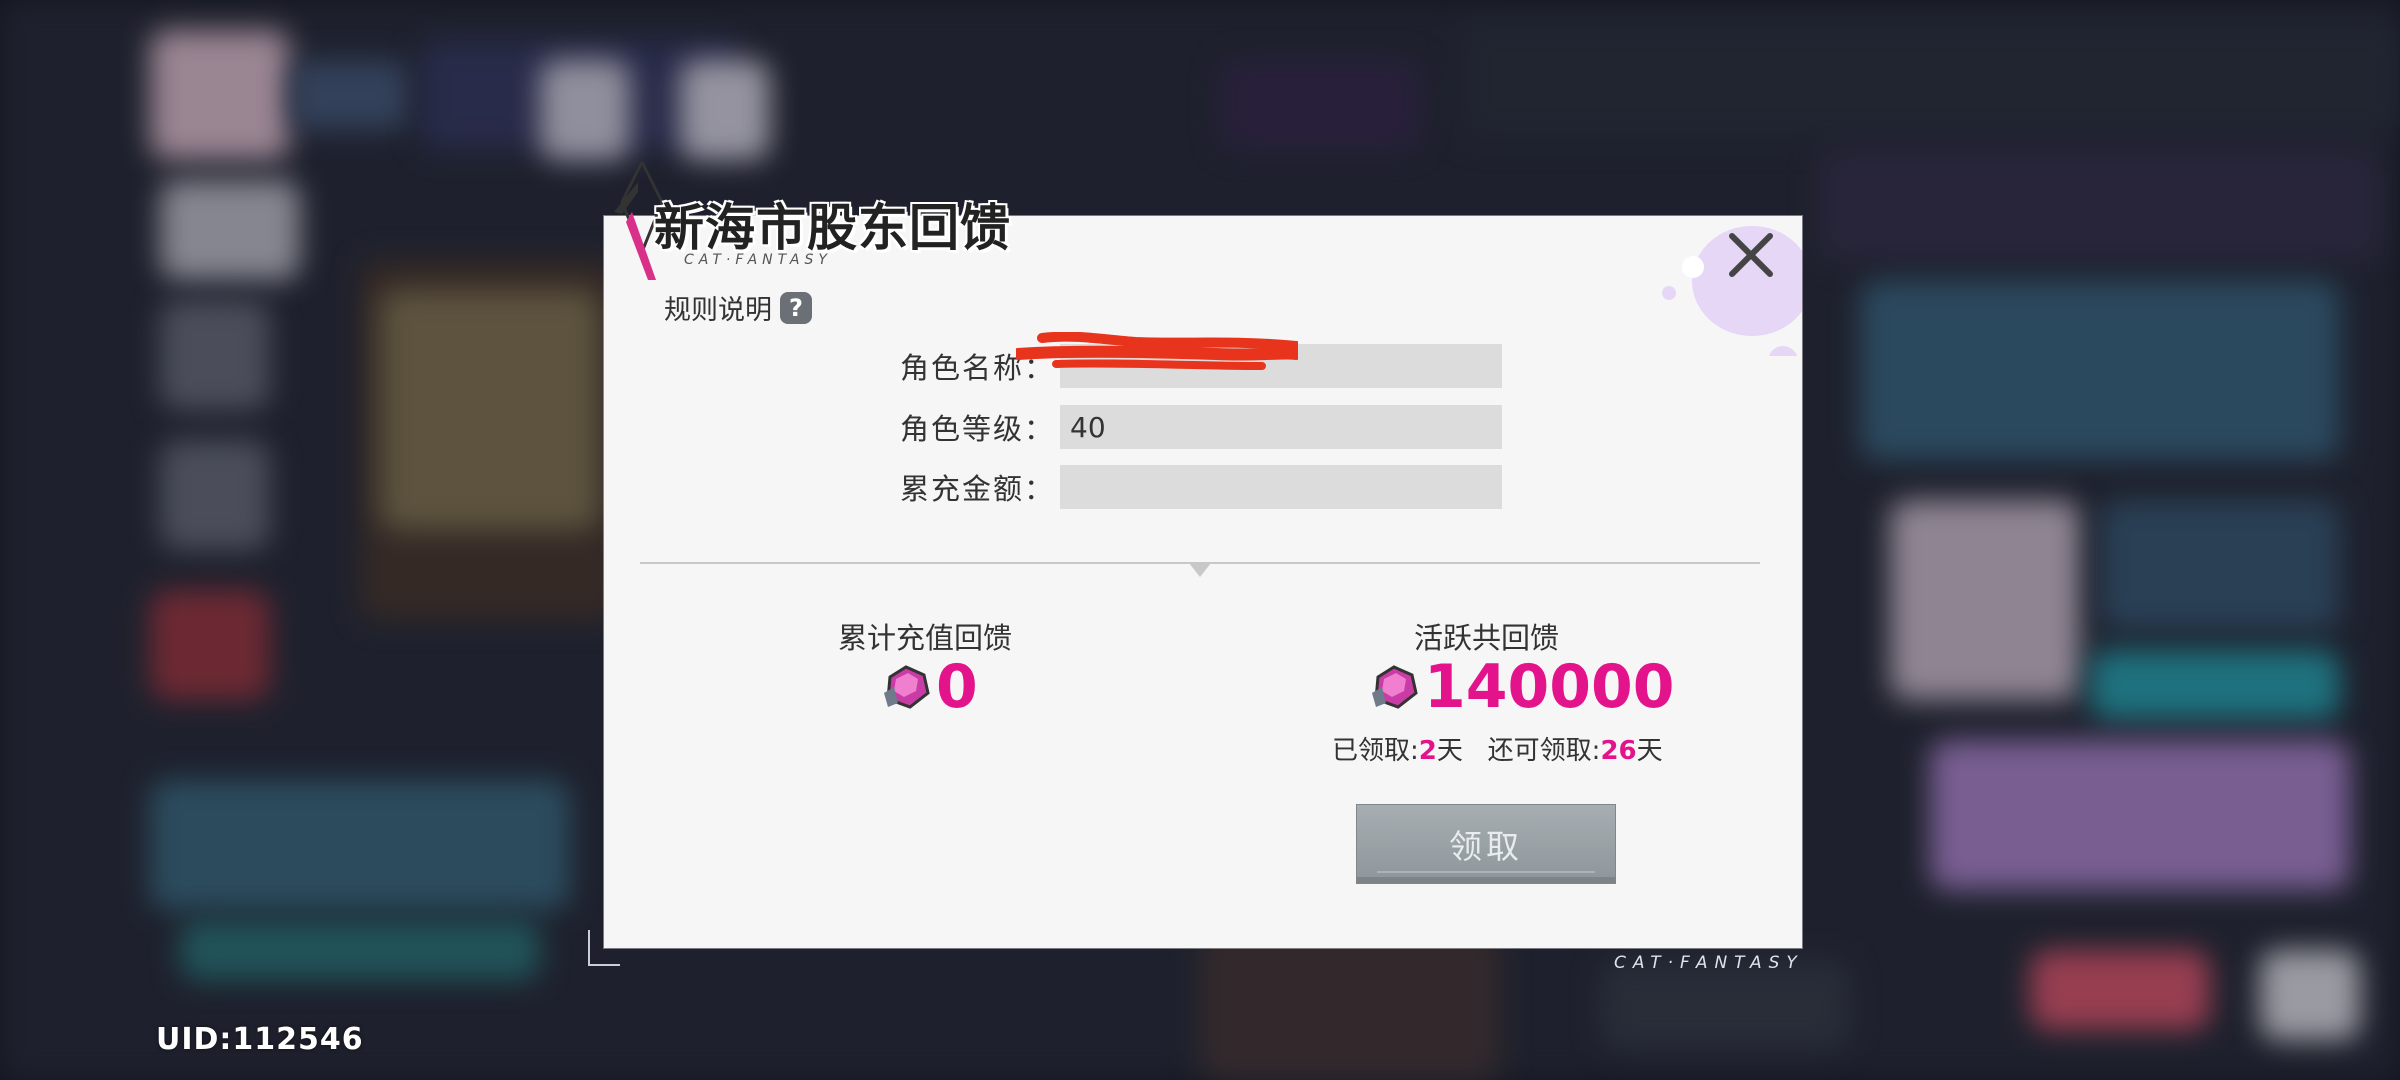 The image size is (2400, 1080). Describe the element at coordinates (1449, 751) in the screenshot. I see `claimed-day-unit: 天` at that location.